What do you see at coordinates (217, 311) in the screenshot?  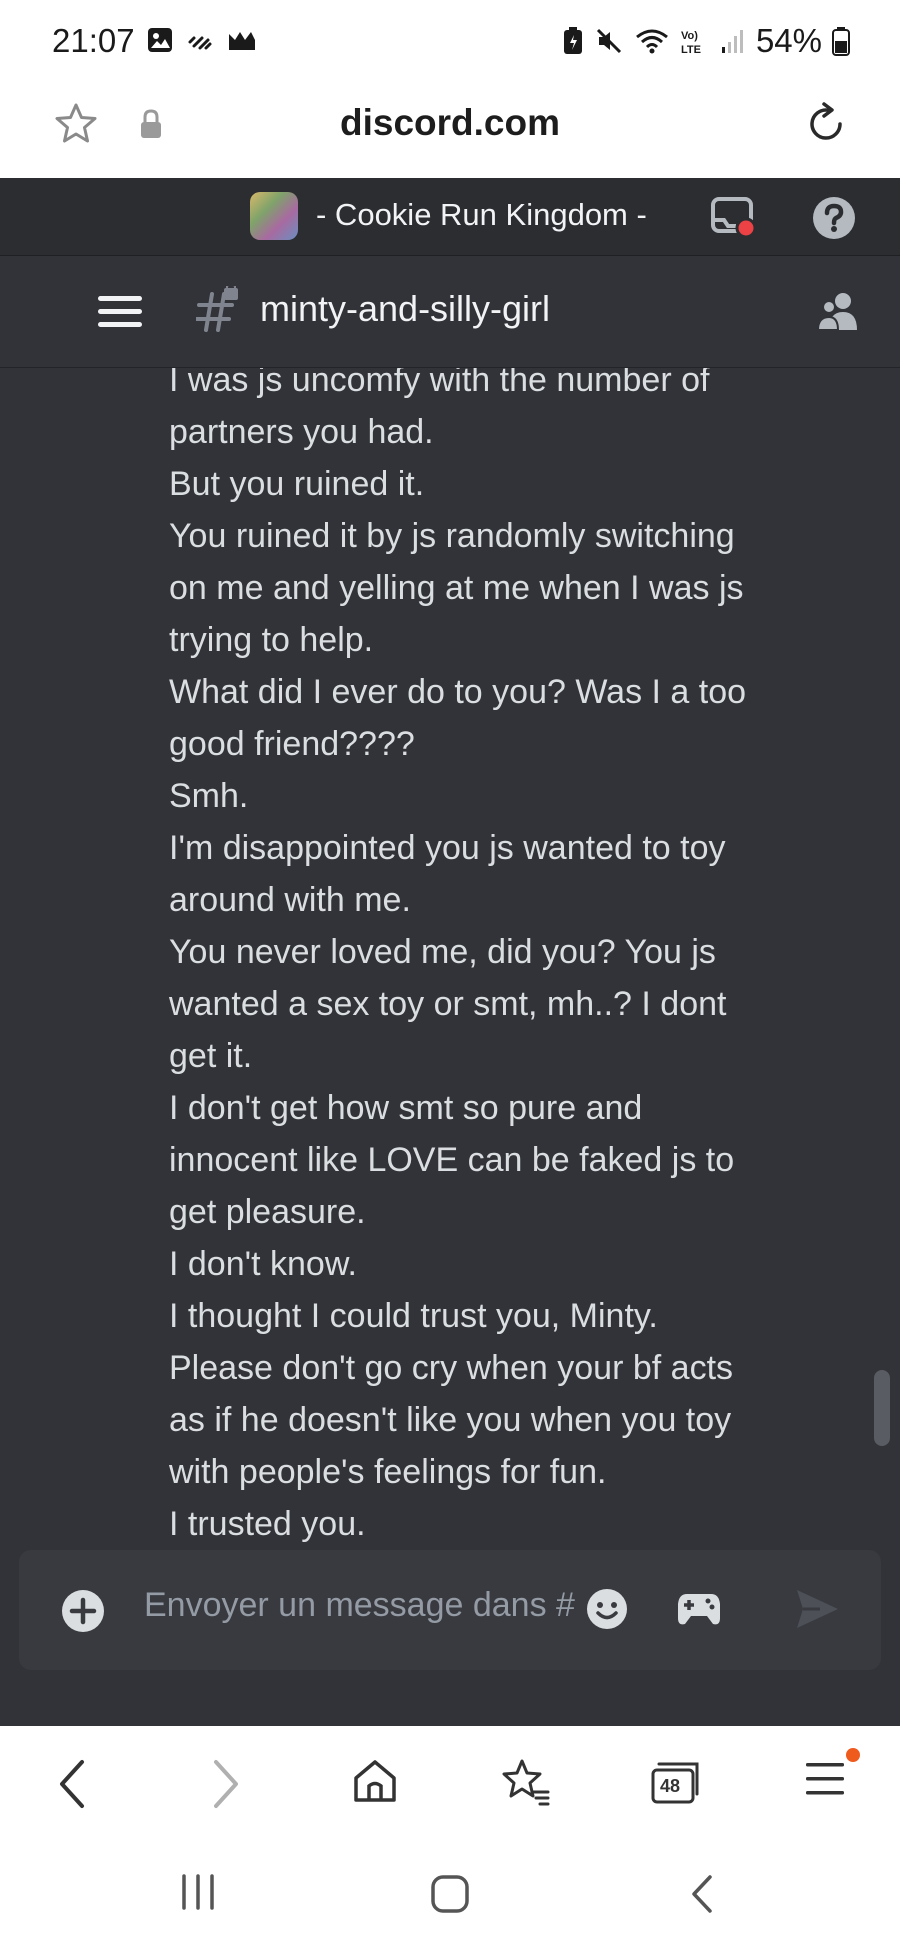 I see `locked-channel-hash-icon` at bounding box center [217, 311].